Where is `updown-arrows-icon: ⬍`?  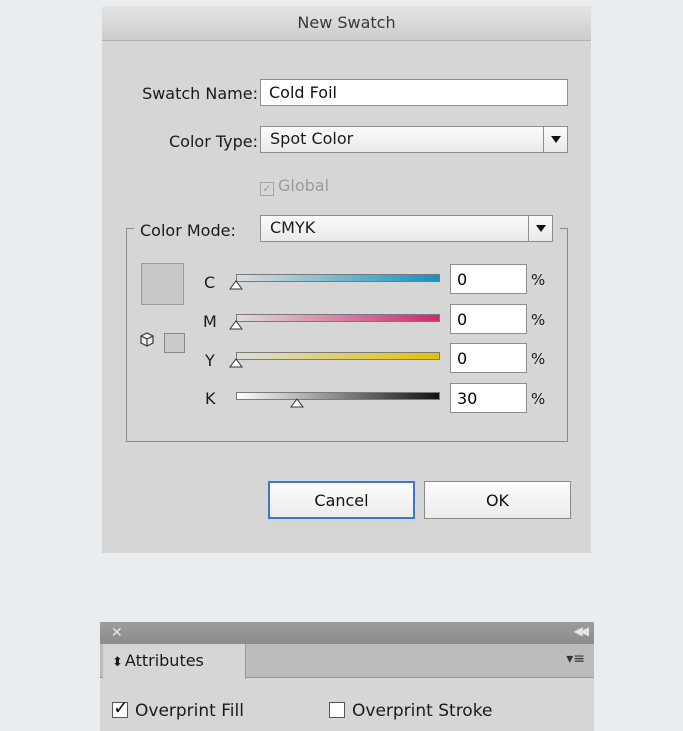
updown-arrows-icon: ⬍ is located at coordinates (117, 662).